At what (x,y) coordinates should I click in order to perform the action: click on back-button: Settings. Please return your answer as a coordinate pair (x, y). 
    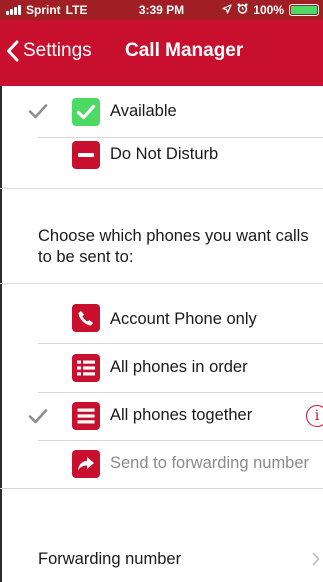
    Looking at the image, I should click on (49, 51).